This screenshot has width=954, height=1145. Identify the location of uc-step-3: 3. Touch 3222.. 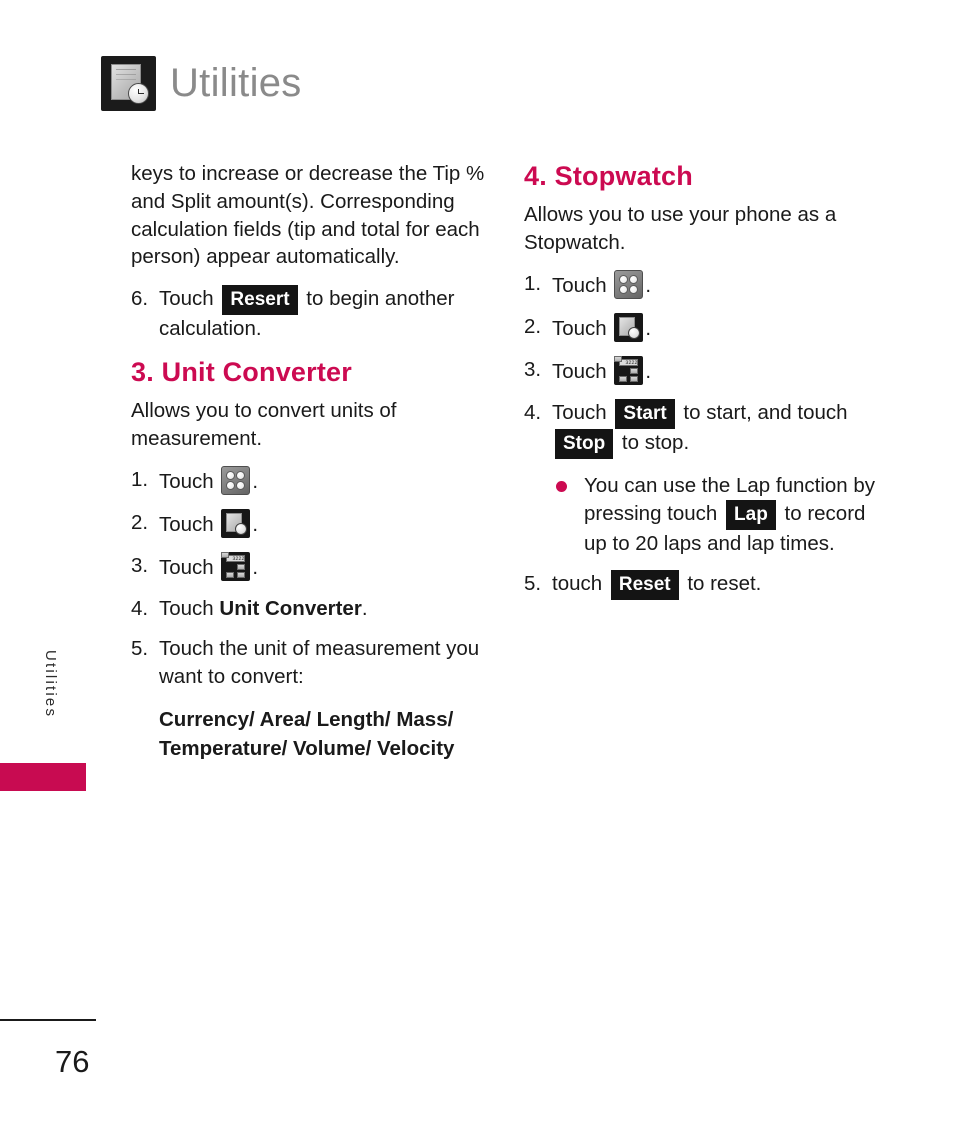
(312, 566).